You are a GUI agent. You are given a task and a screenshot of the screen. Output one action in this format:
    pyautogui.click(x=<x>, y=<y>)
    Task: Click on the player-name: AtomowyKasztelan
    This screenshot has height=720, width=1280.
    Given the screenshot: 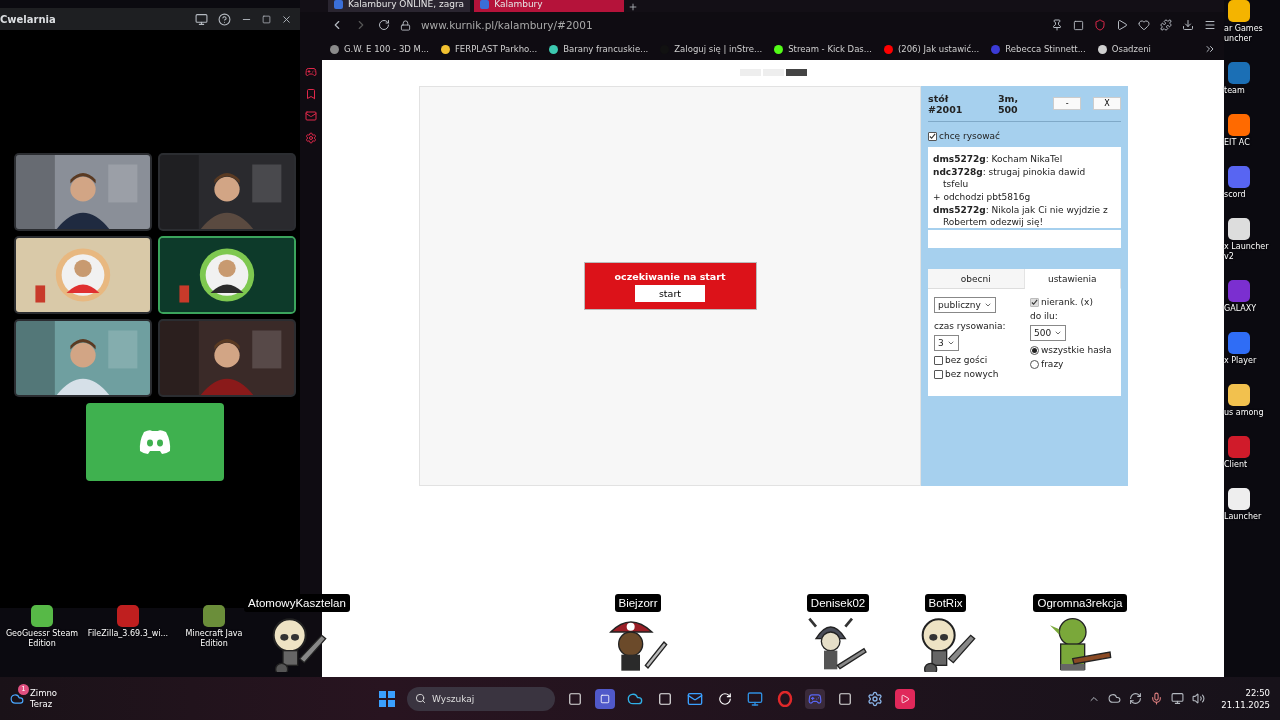 What is the action you would take?
    pyautogui.click(x=297, y=603)
    